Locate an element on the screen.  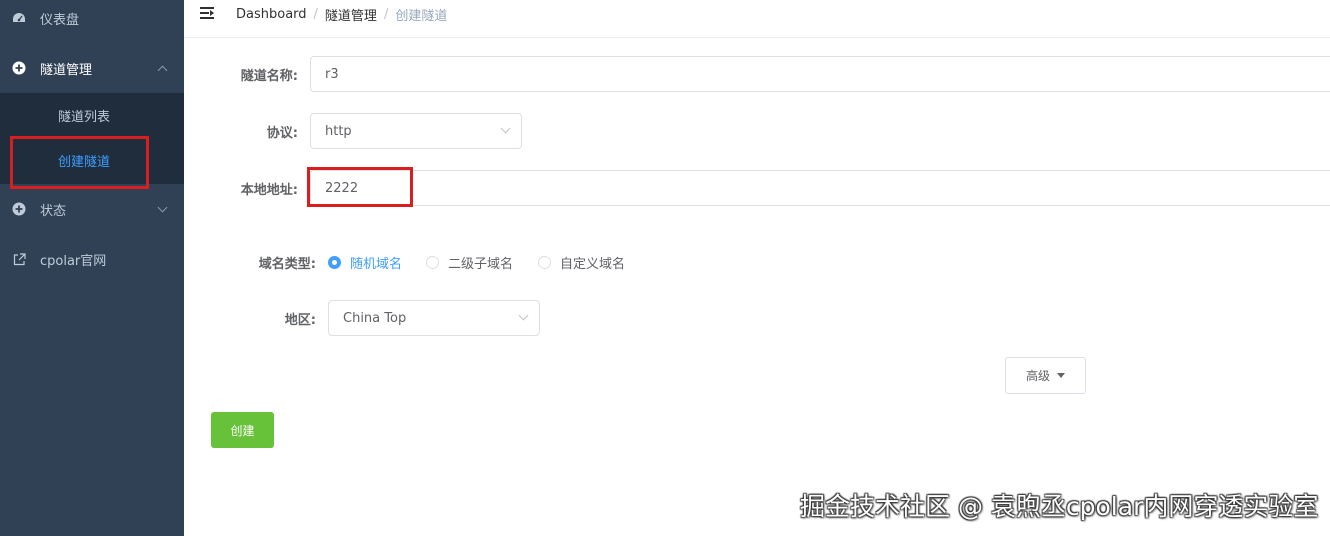
sidebar-item-dashboard: 仪表盘 is located at coordinates (92, 21).